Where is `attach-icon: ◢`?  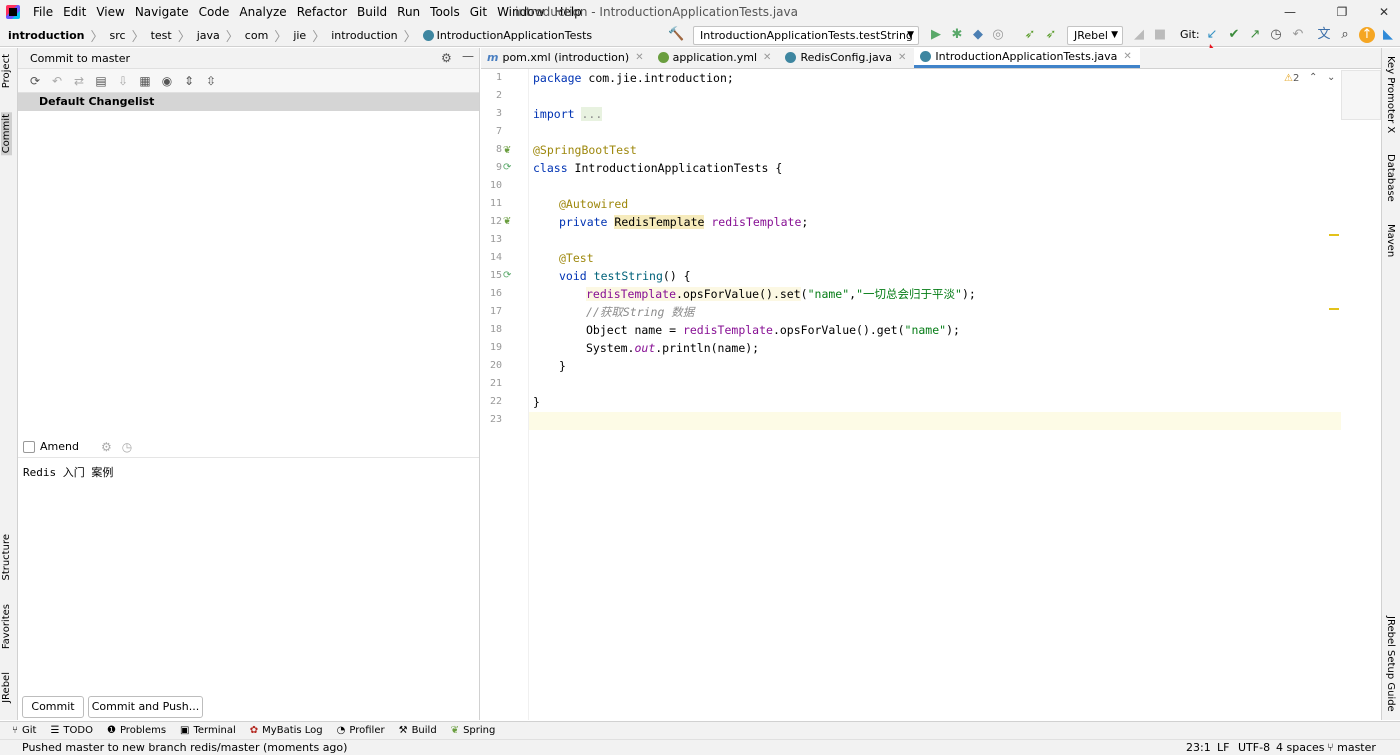
attach-icon: ◢ is located at coordinates (1139, 35).